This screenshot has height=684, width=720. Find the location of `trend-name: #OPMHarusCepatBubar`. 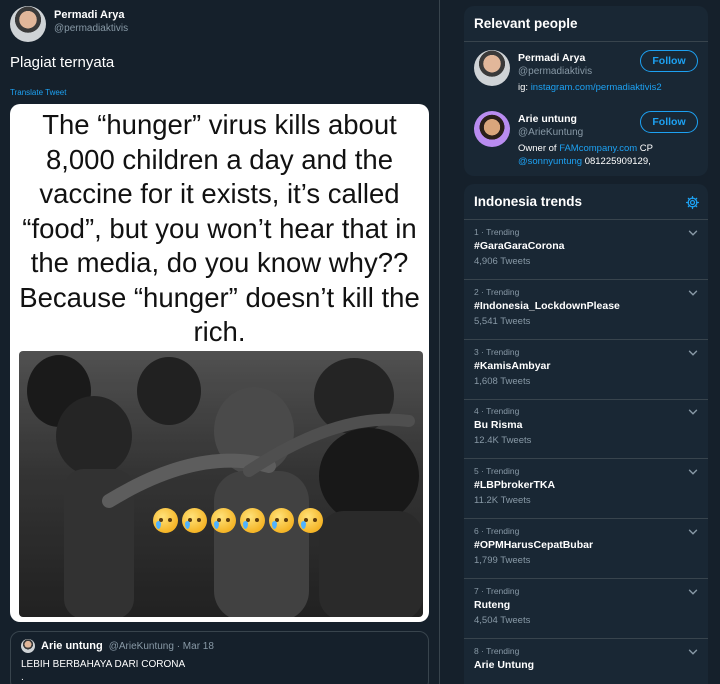

trend-name: #OPMHarusCepatBubar is located at coordinates (586, 545).